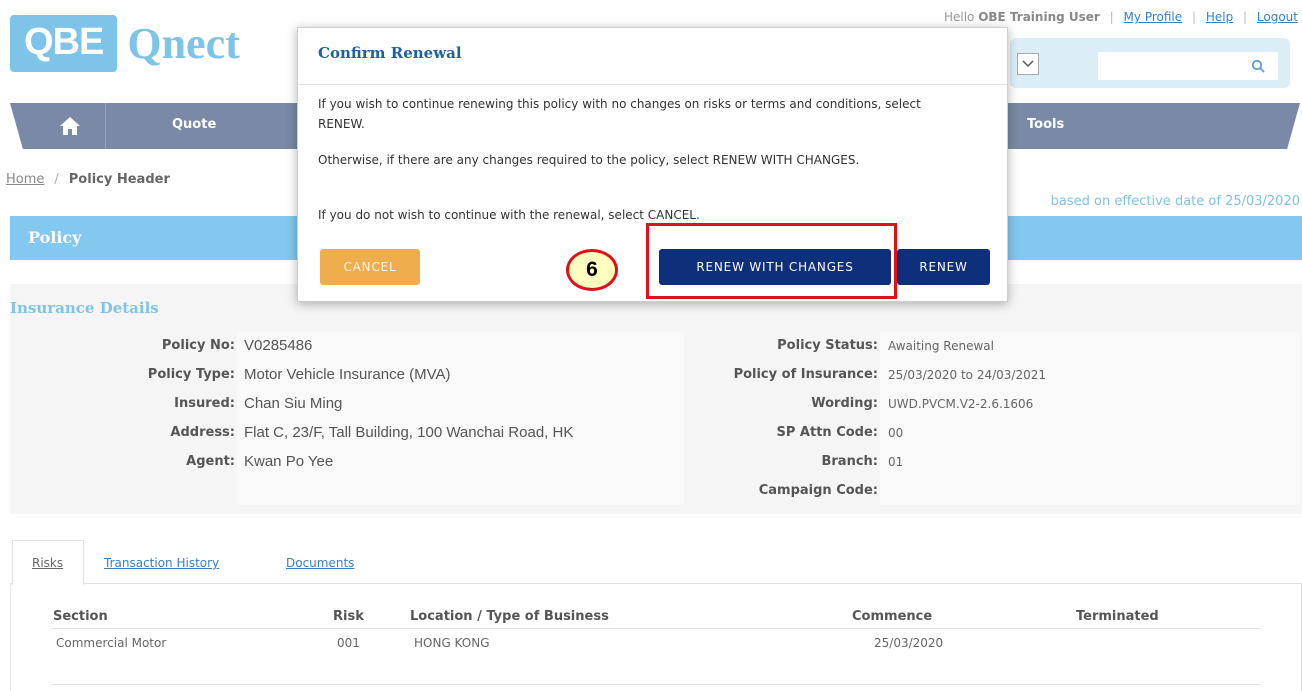  I want to click on column-header-risk: Risk, so click(348, 616).